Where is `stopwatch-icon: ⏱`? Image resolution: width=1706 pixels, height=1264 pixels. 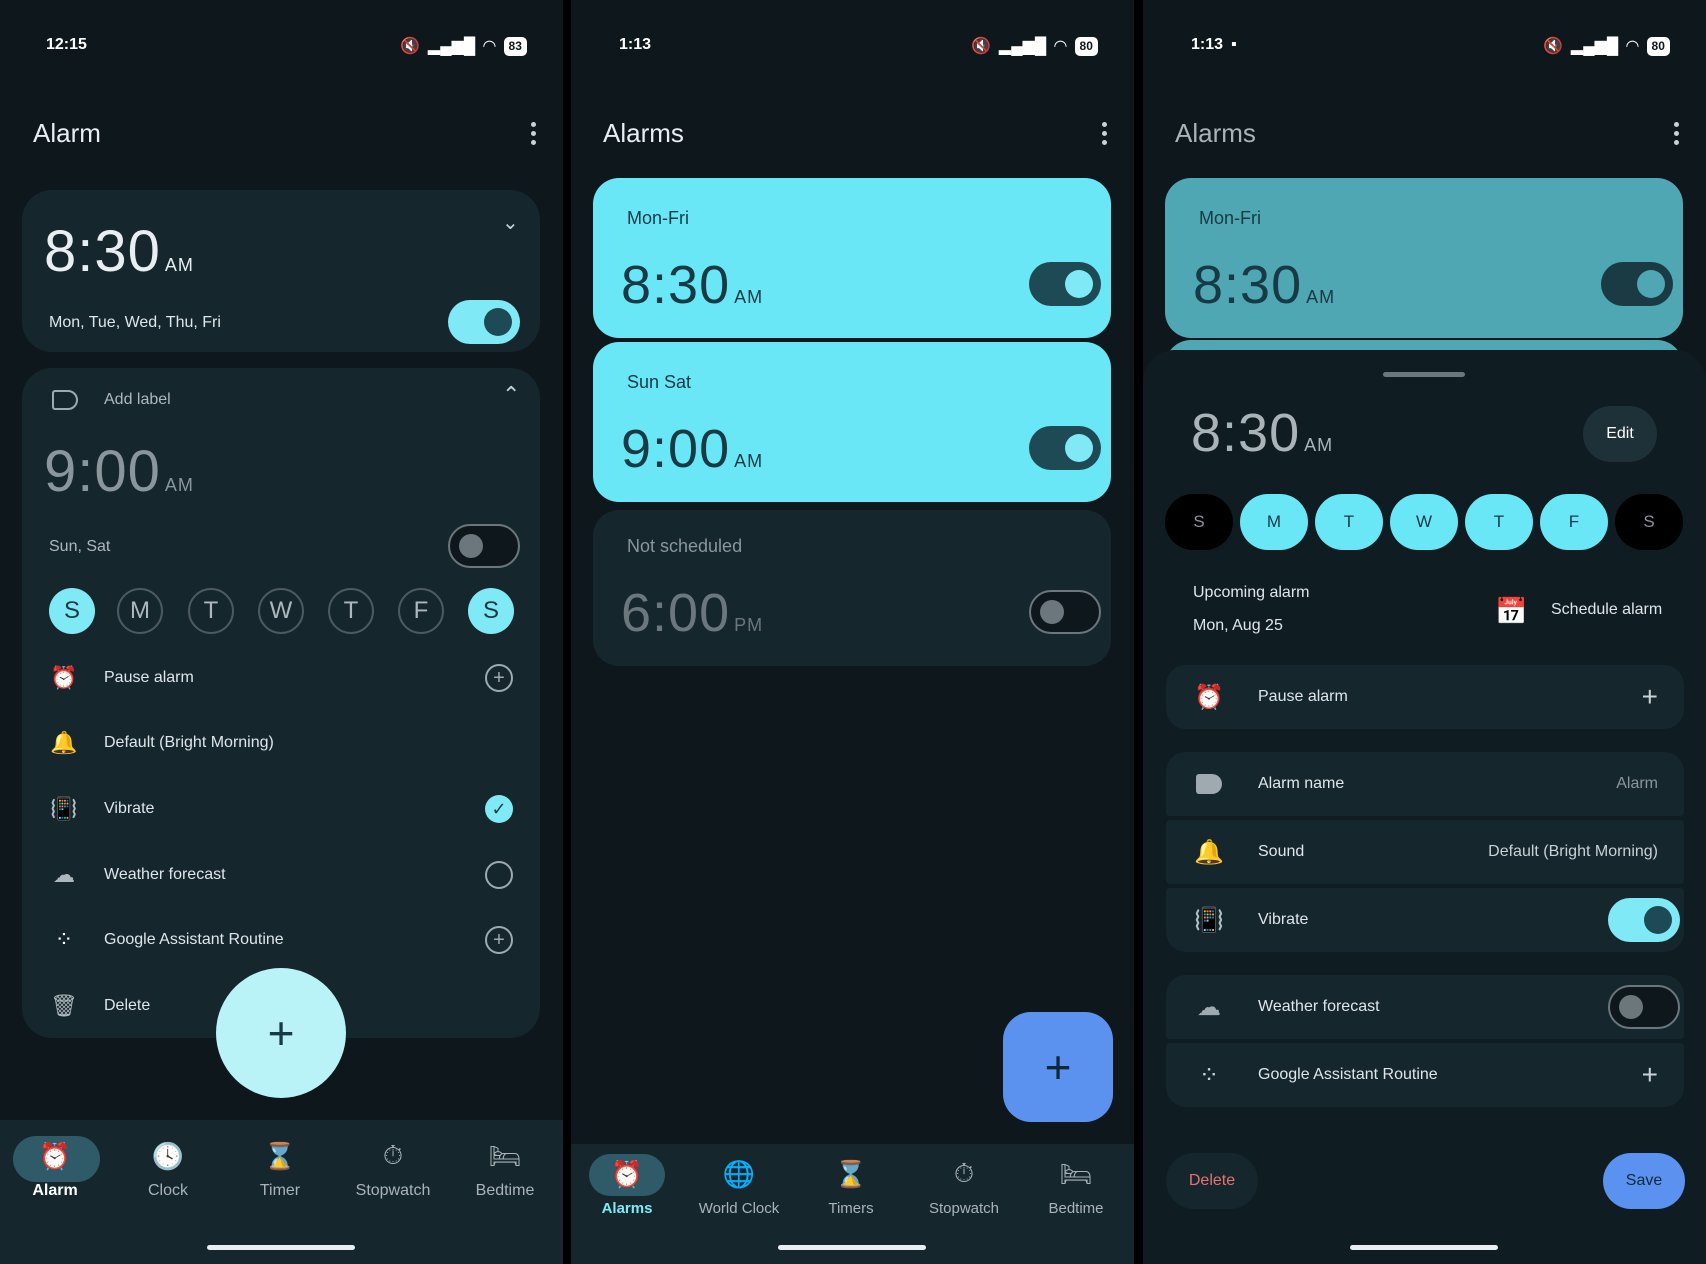 stopwatch-icon: ⏱ is located at coordinates (964, 1173).